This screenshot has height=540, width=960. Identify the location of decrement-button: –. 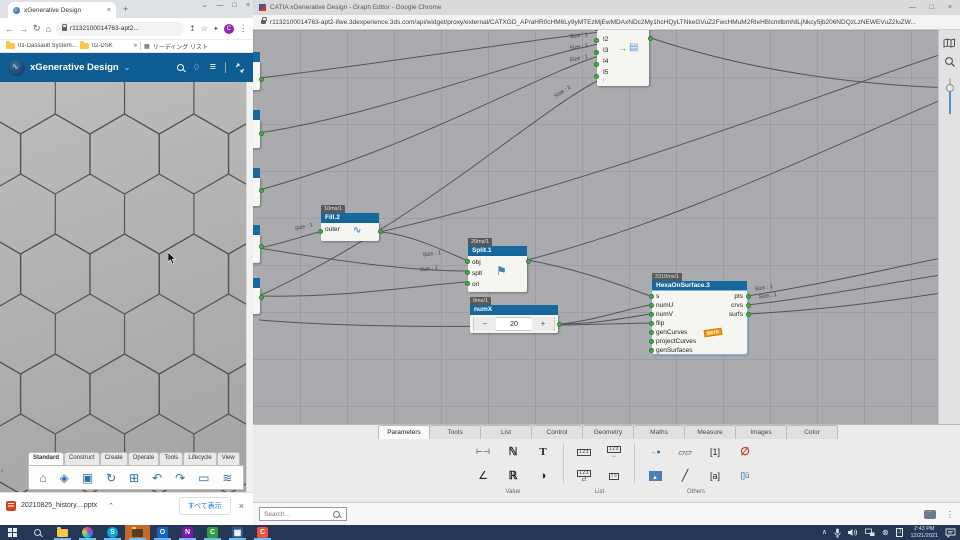
(485, 324).